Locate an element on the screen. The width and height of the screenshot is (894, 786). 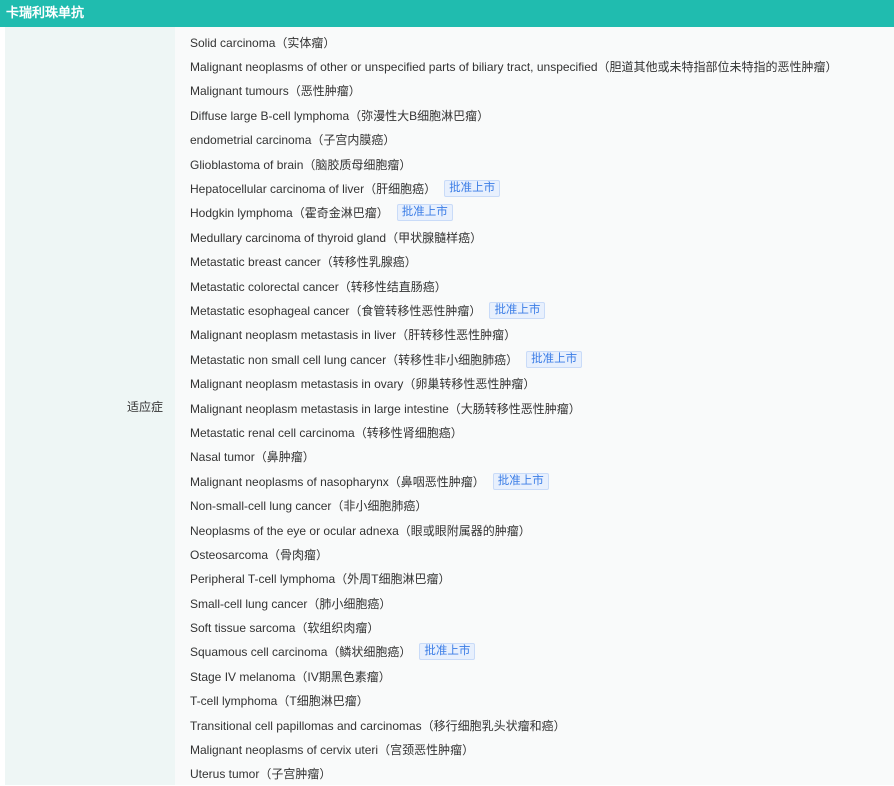
indication-item: Glioblastoma of brain（脑胶质母细胞瘤） is located at coordinates (542, 164).